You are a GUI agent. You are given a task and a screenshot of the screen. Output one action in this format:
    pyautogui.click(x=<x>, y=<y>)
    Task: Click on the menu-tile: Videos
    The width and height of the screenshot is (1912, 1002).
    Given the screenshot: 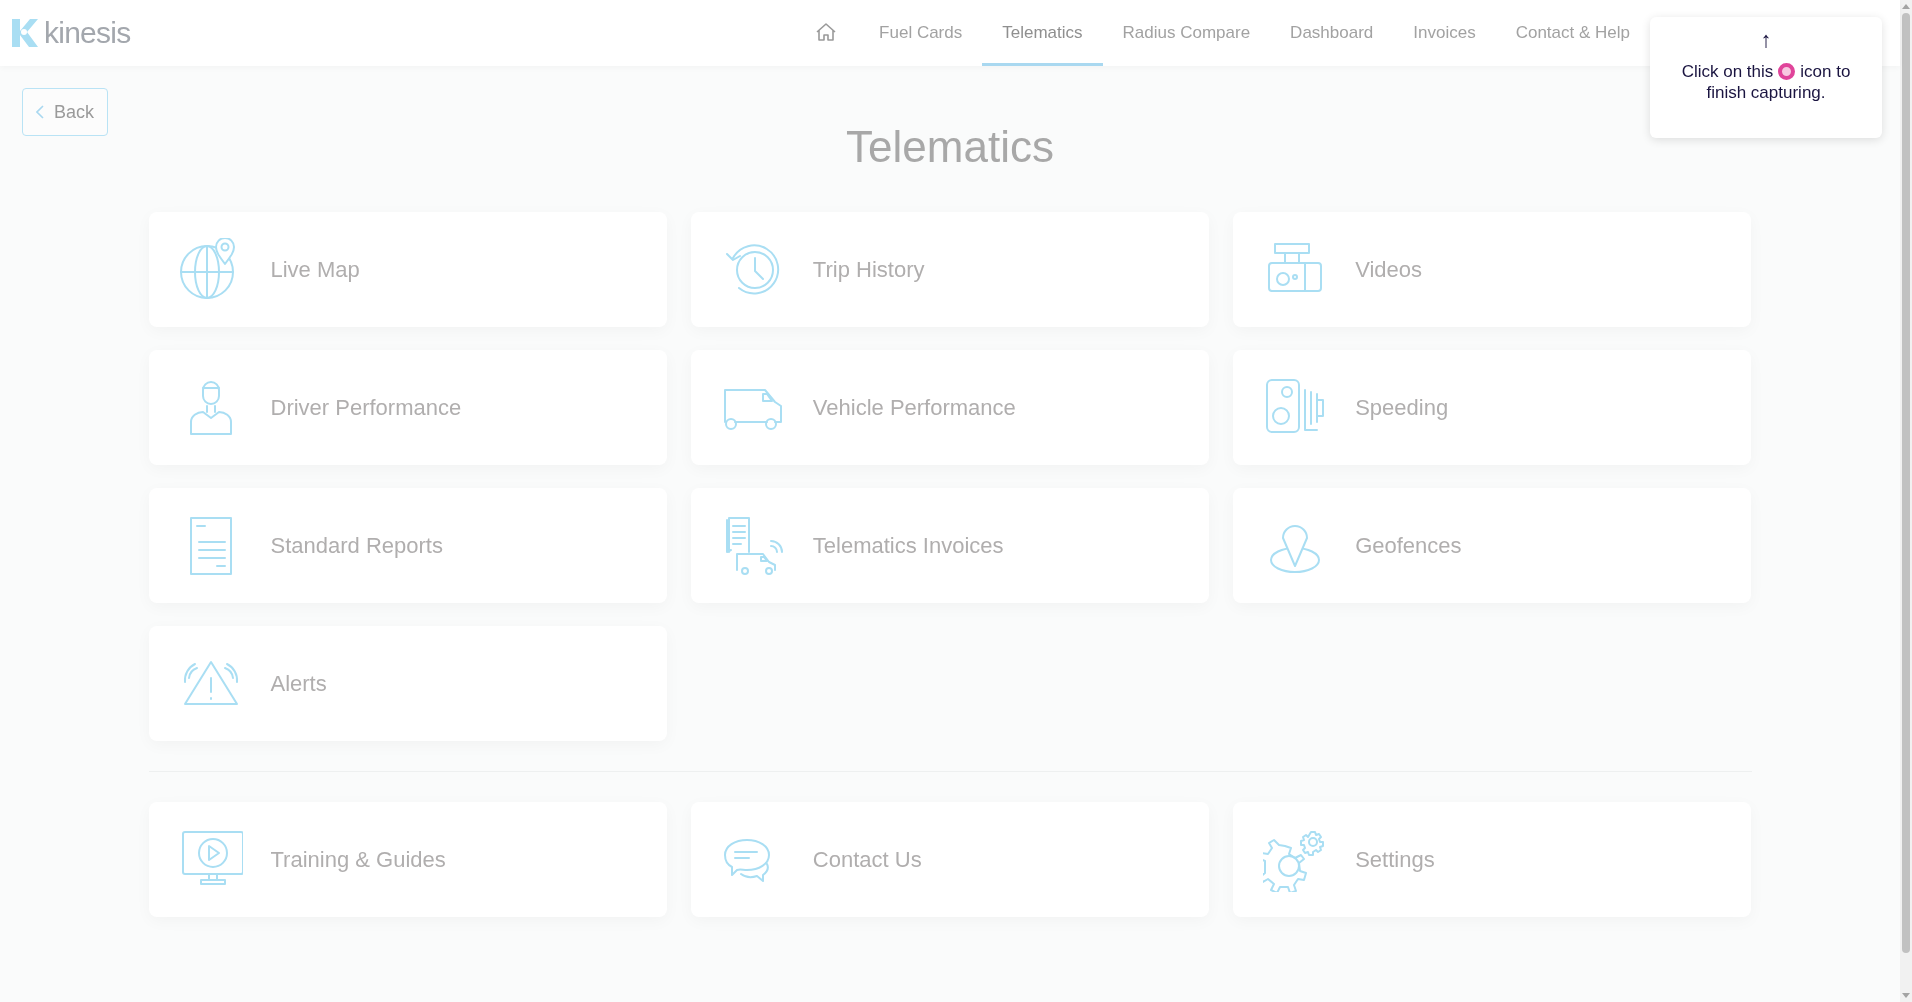 What is the action you would take?
    pyautogui.click(x=1492, y=269)
    